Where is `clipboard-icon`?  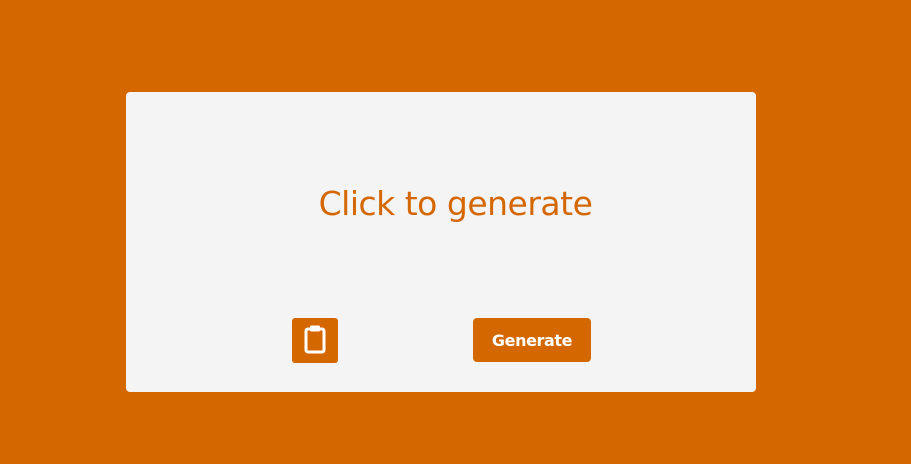 clipboard-icon is located at coordinates (315, 340).